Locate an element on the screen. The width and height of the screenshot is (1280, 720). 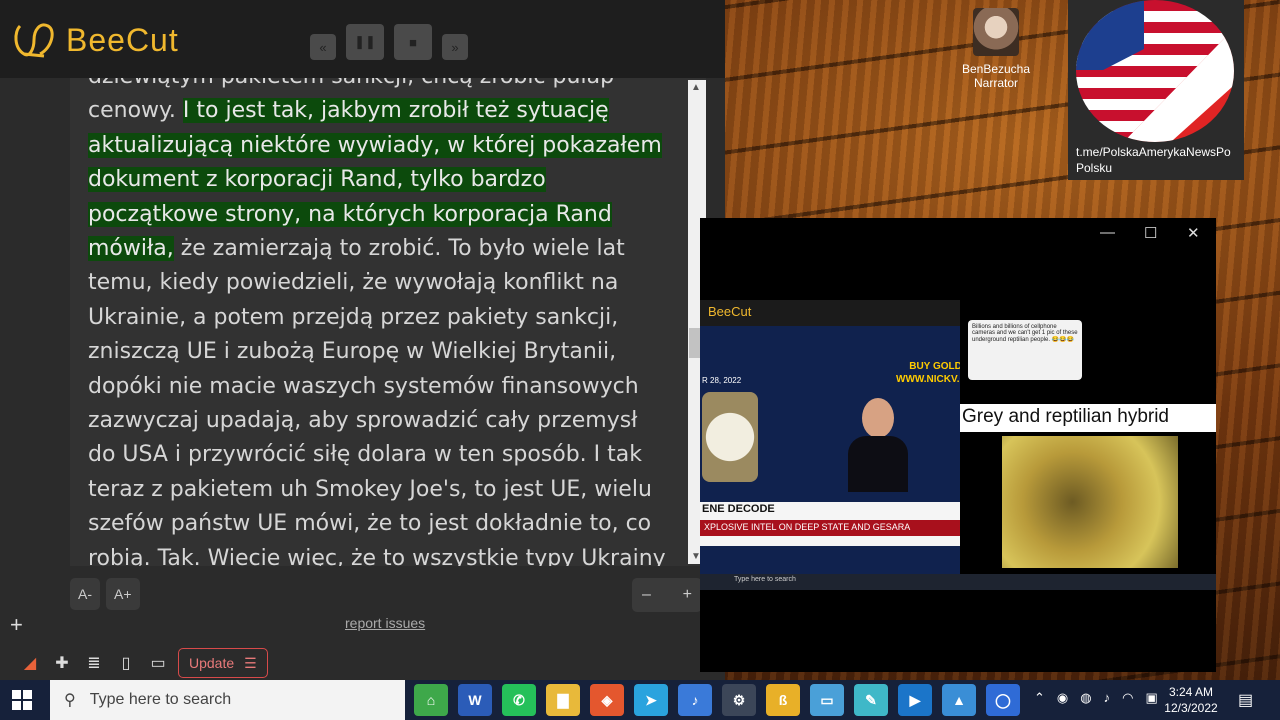
app-title: BeeCut is located at coordinates (122, 39).